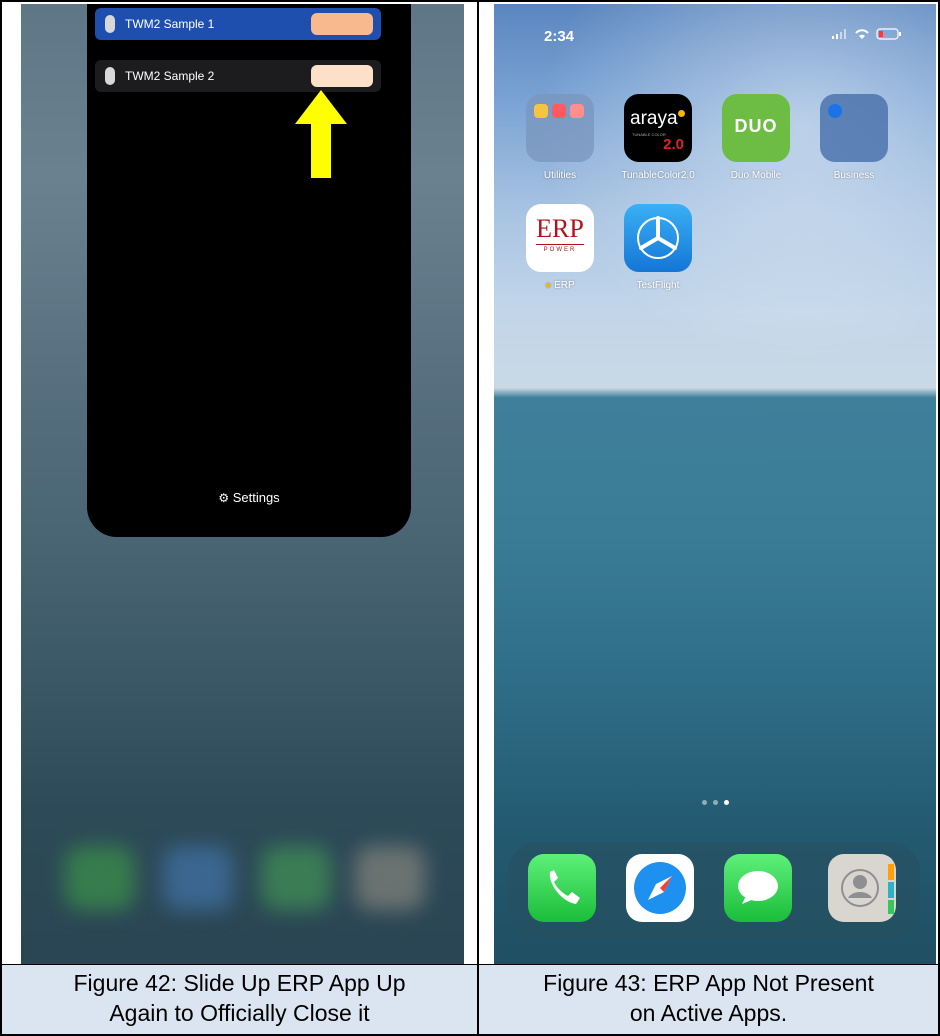 Image resolution: width=940 pixels, height=1036 pixels. I want to click on up-arrow-icon, so click(321, 134).